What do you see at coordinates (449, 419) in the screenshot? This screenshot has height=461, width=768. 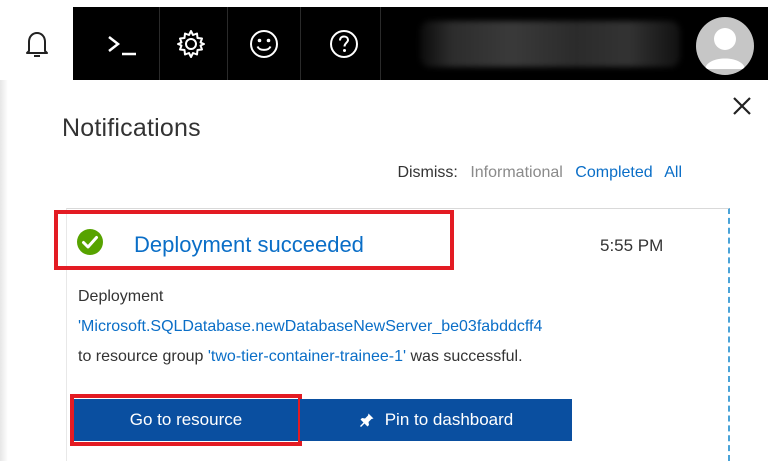 I see `pin-to-dashboard-label: Pin to dashboard` at bounding box center [449, 419].